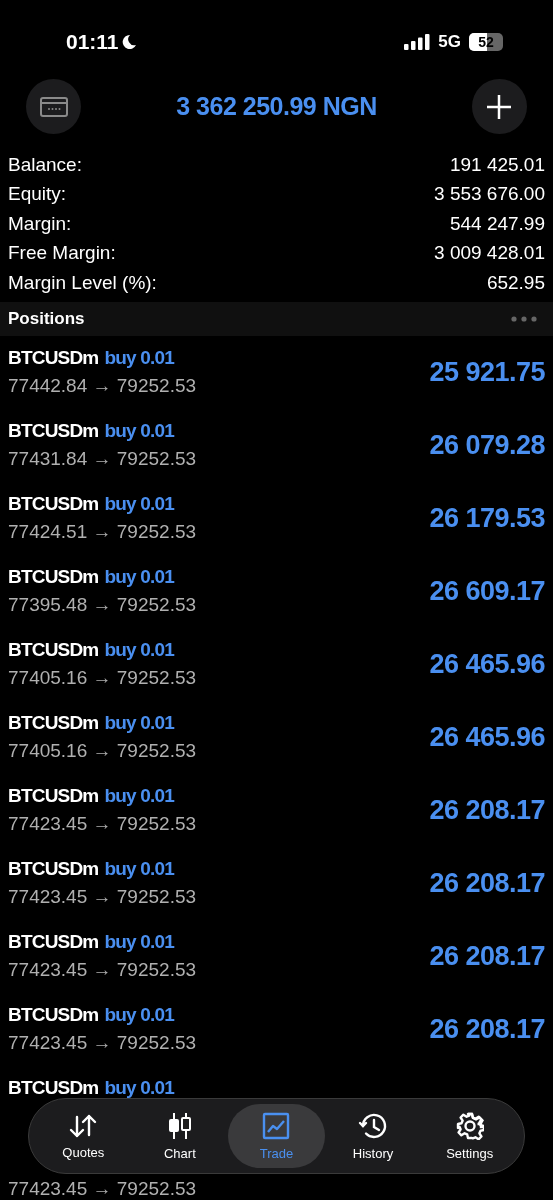 Image resolution: width=553 pixels, height=1200 pixels. I want to click on position-profit: 26 079.28, so click(487, 445).